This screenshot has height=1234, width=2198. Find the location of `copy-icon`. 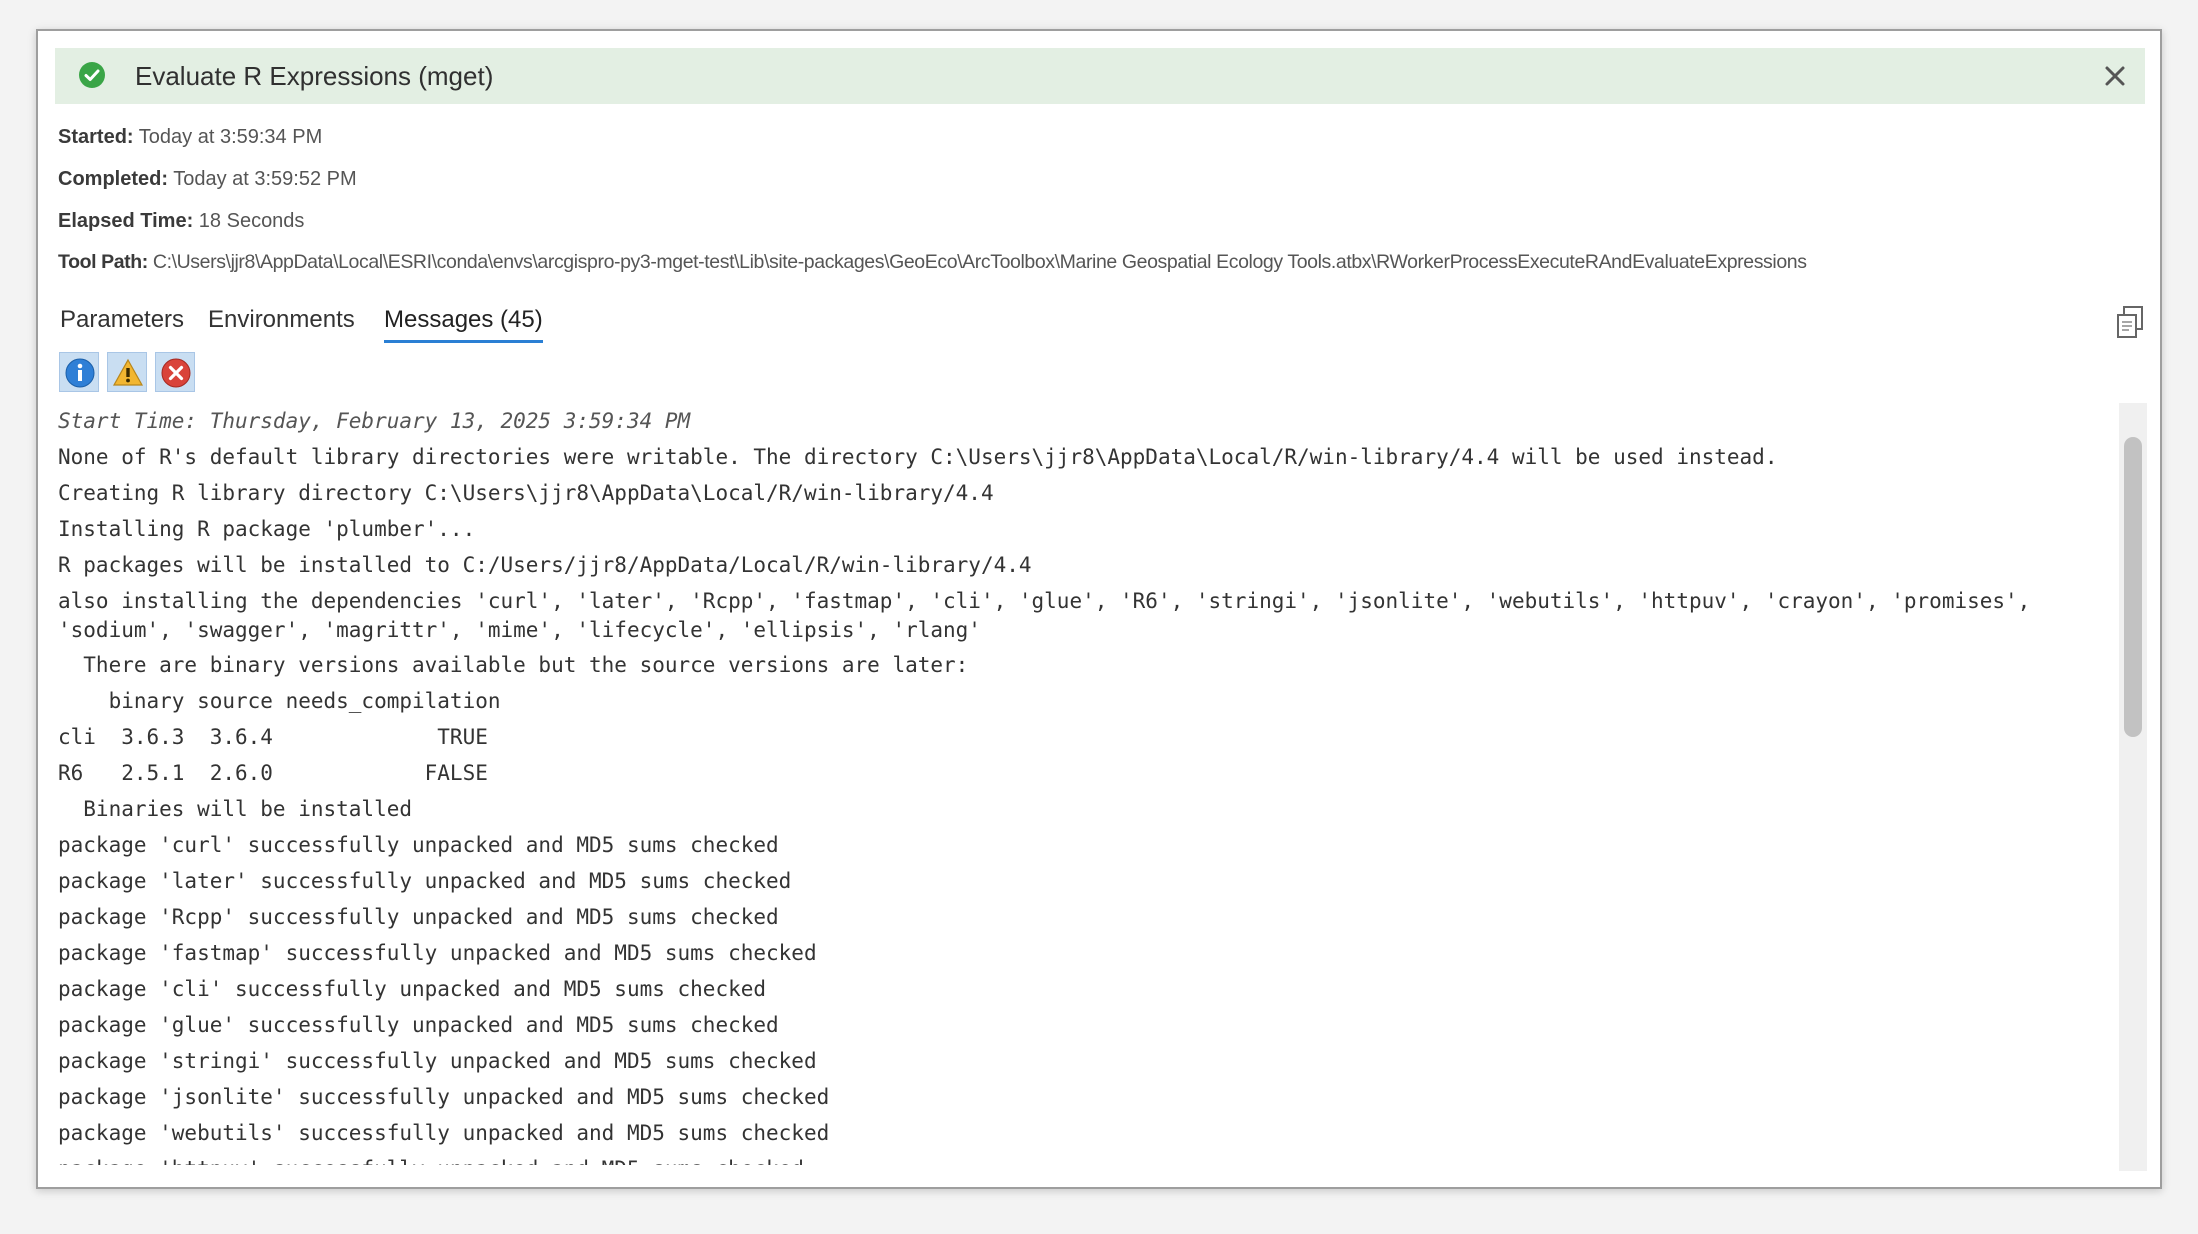

copy-icon is located at coordinates (2131, 323).